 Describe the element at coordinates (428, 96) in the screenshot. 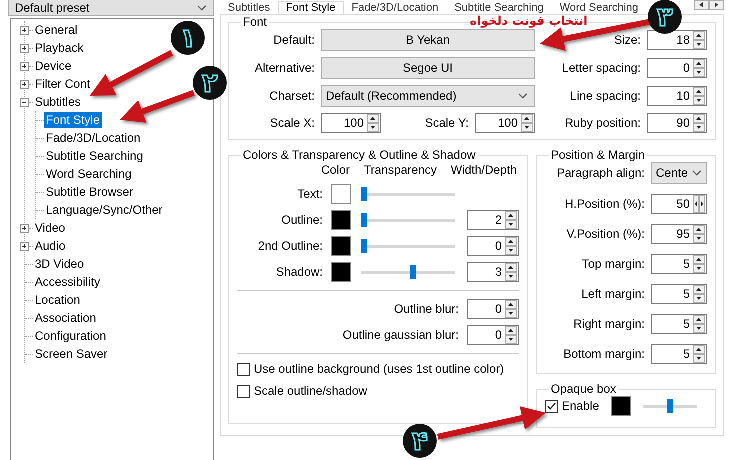

I see `charset-dropdown: Default (Recommended)` at that location.